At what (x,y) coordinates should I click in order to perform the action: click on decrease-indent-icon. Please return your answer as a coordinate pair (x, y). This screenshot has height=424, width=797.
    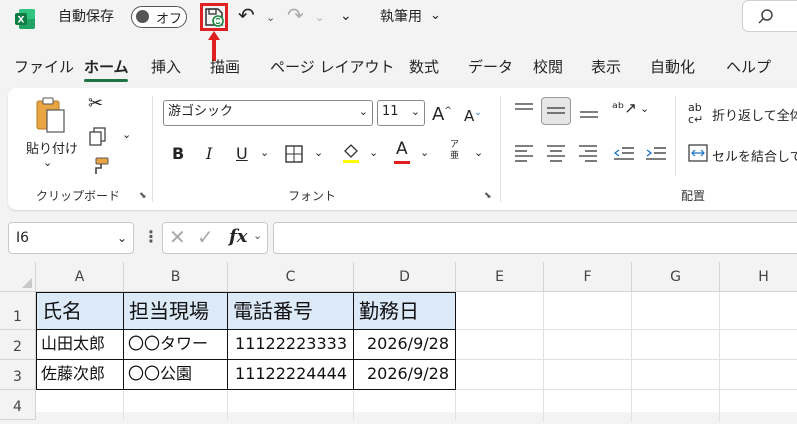
    Looking at the image, I should click on (624, 153).